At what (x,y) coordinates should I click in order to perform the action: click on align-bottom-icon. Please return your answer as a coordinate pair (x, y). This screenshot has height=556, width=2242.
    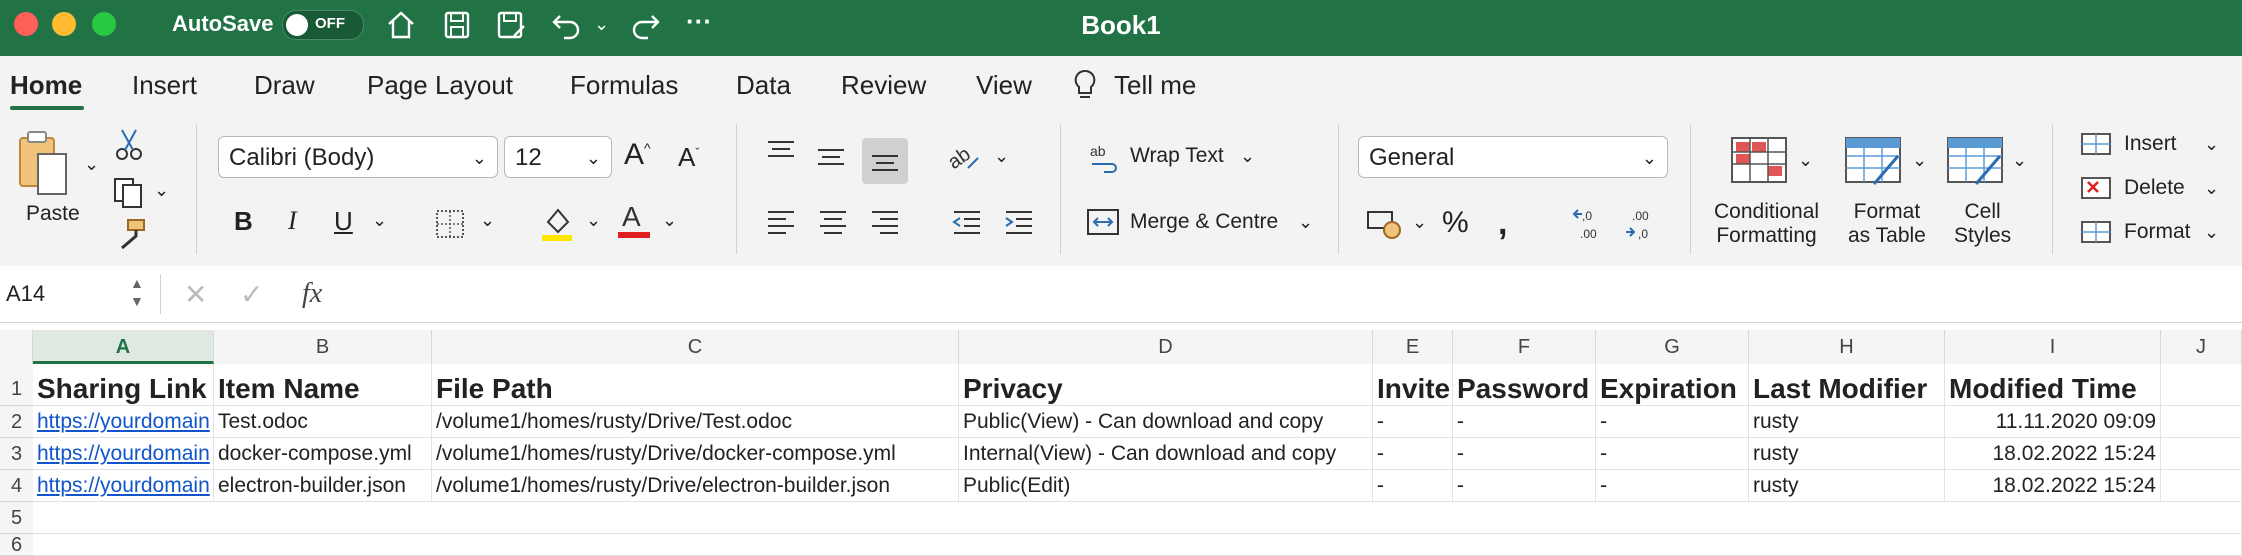
    Looking at the image, I should click on (885, 161).